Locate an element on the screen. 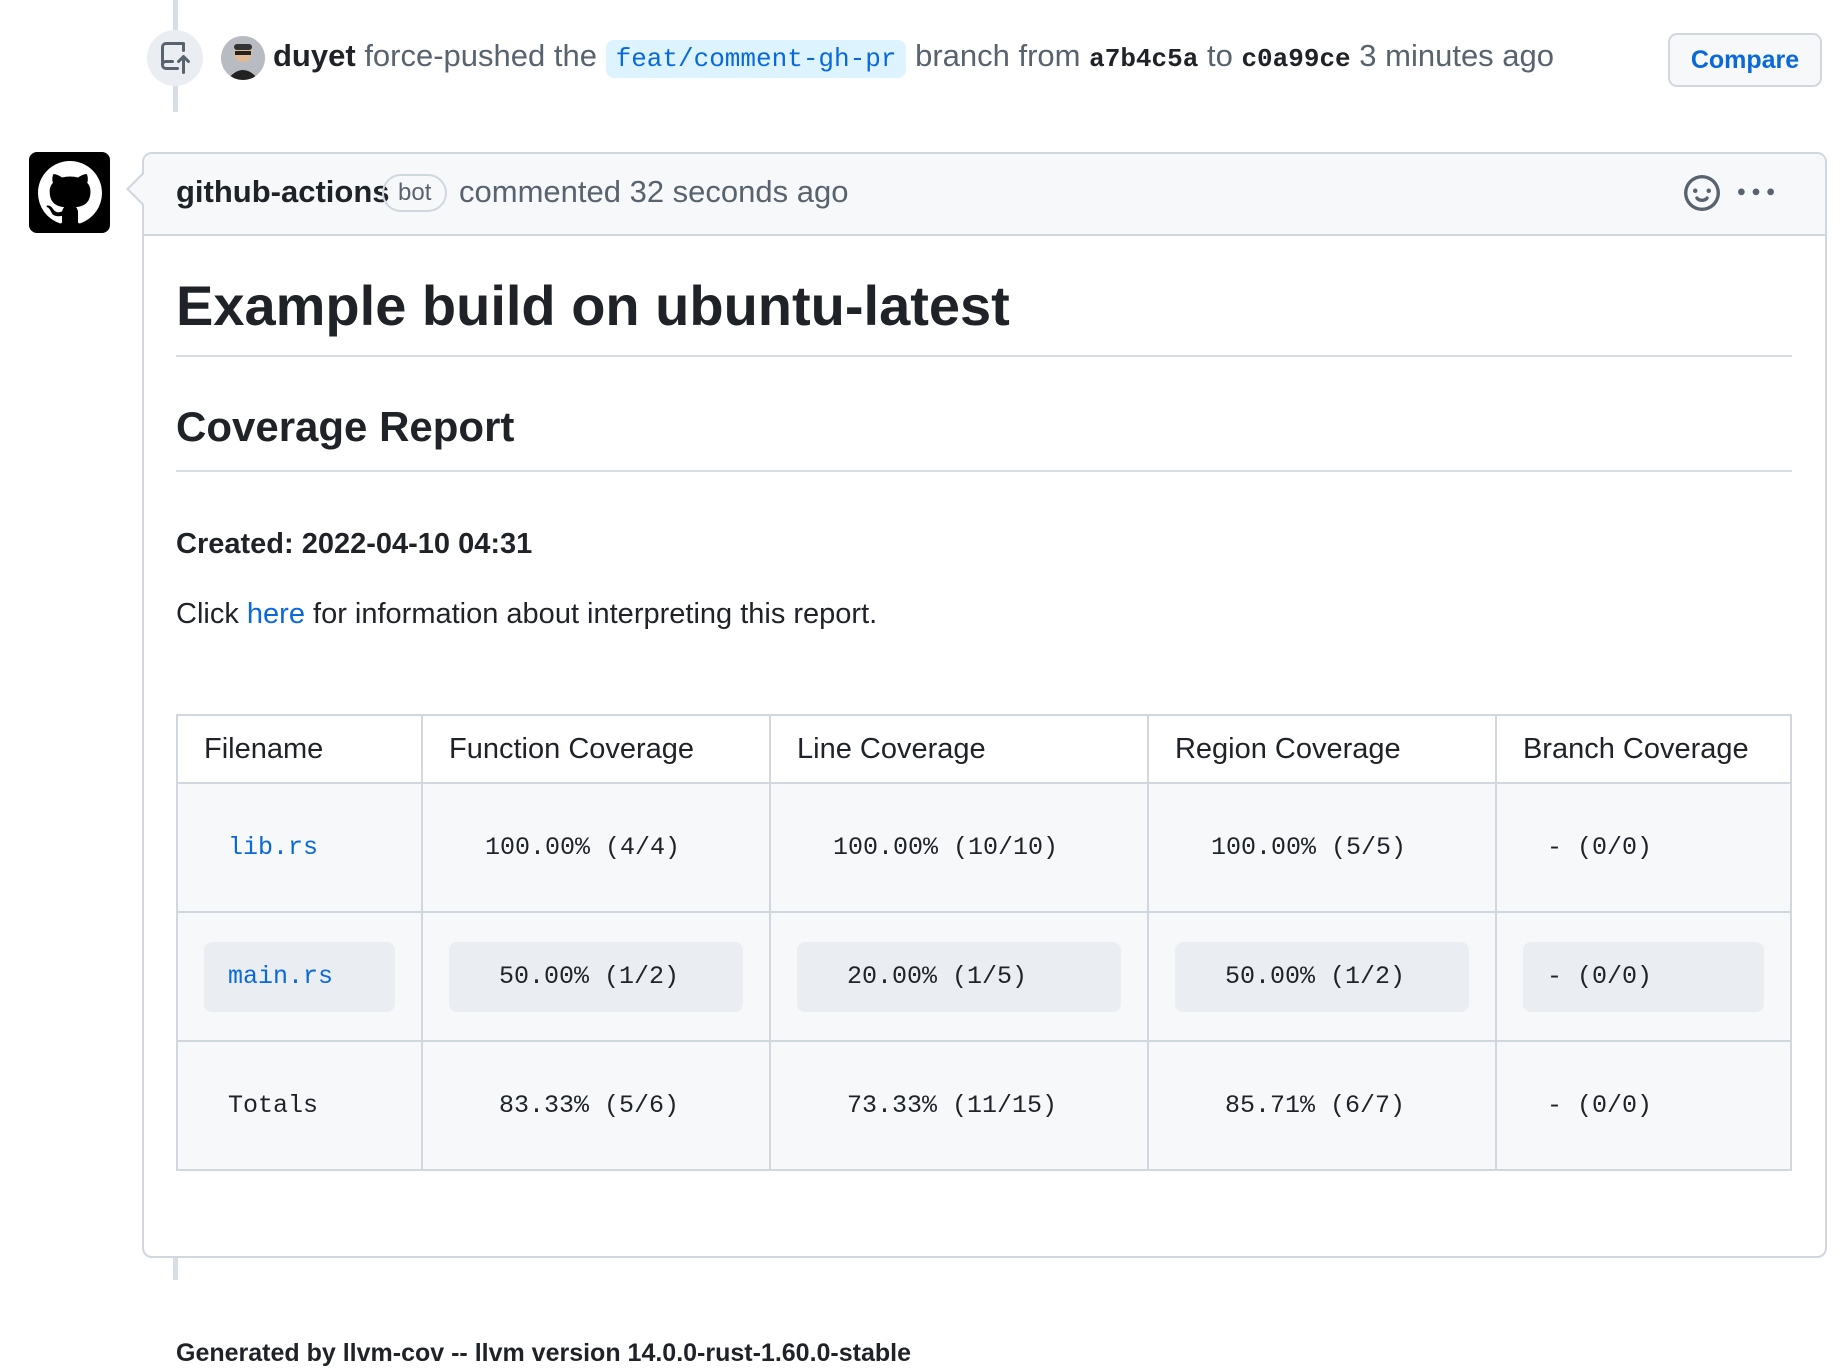 The height and width of the screenshot is (1370, 1842). table-cell: 83.33% (5/6) is located at coordinates (596, 1105).